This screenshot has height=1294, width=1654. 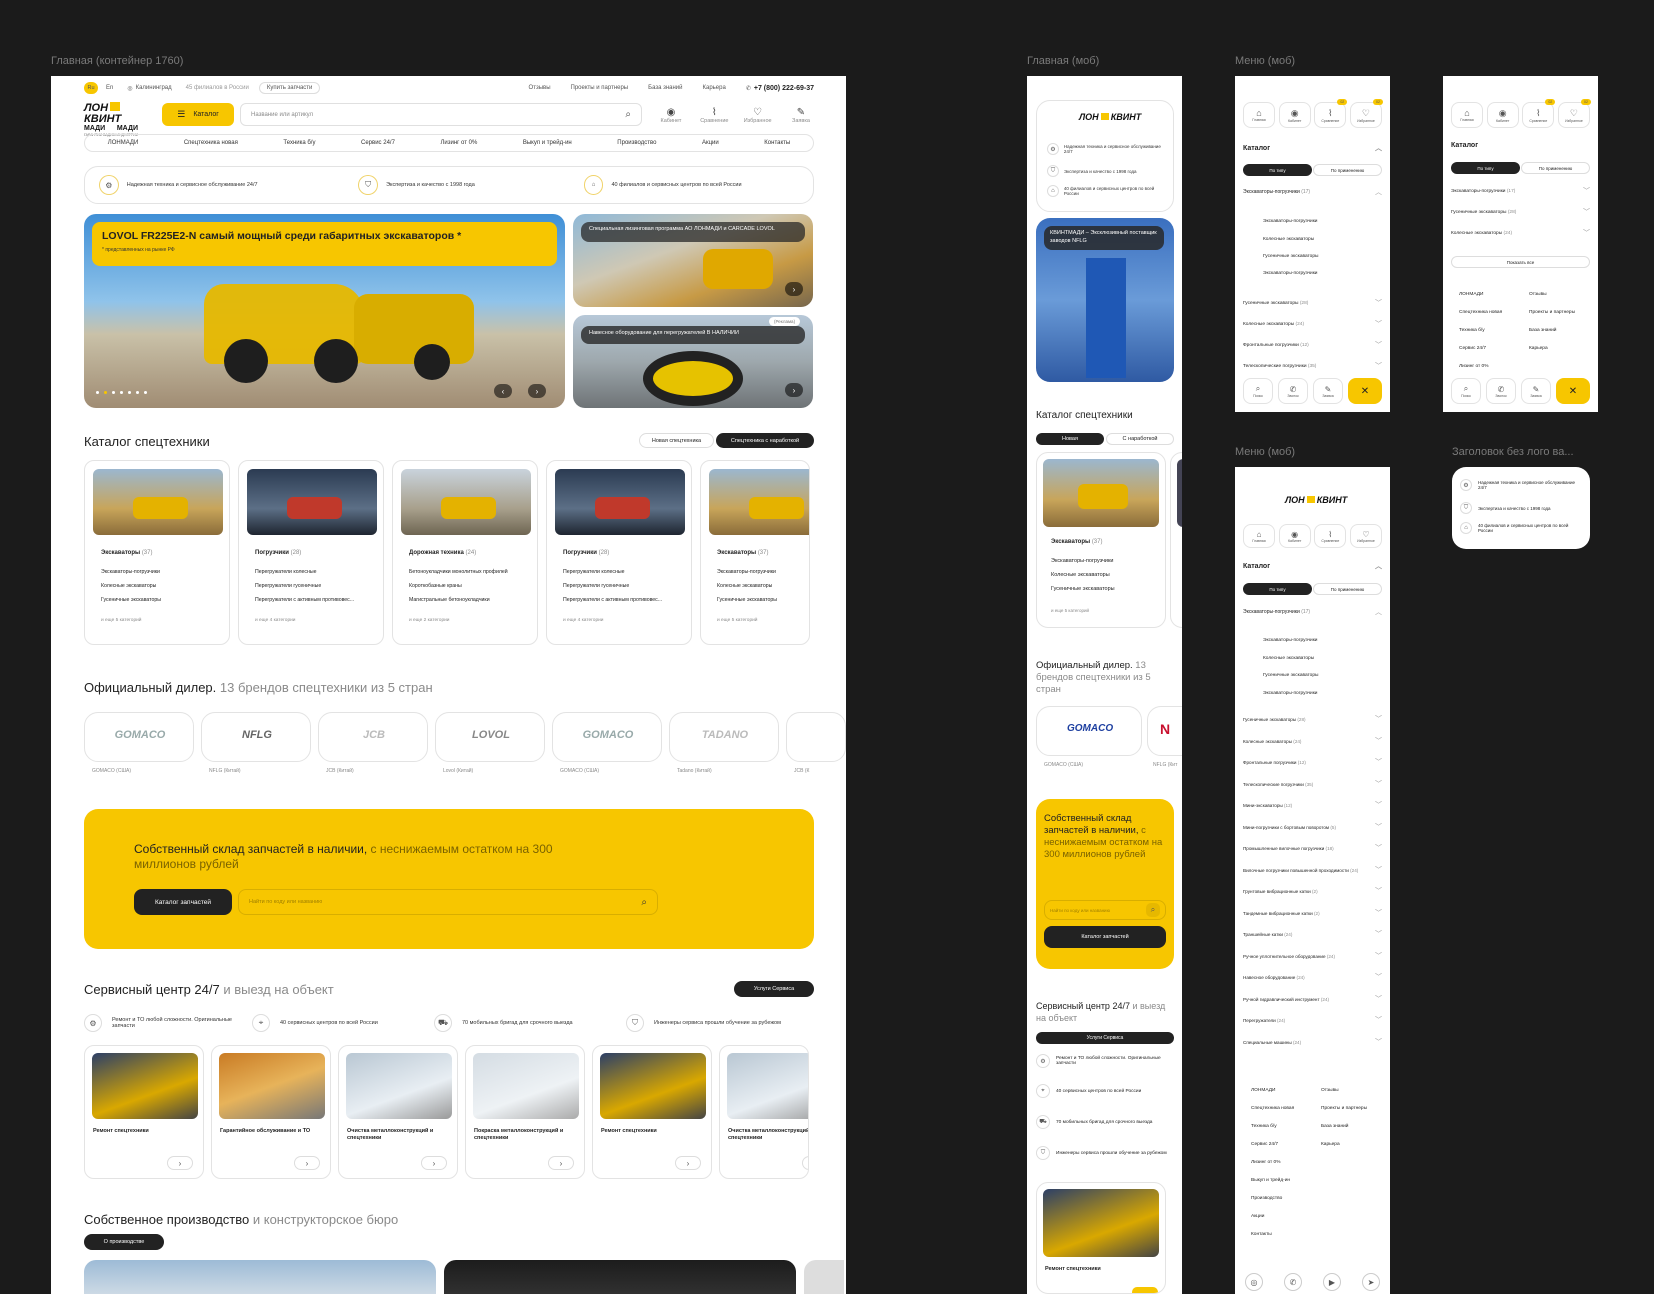 I want to click on m-service-card-arrow, so click(x=1145, y=1290).